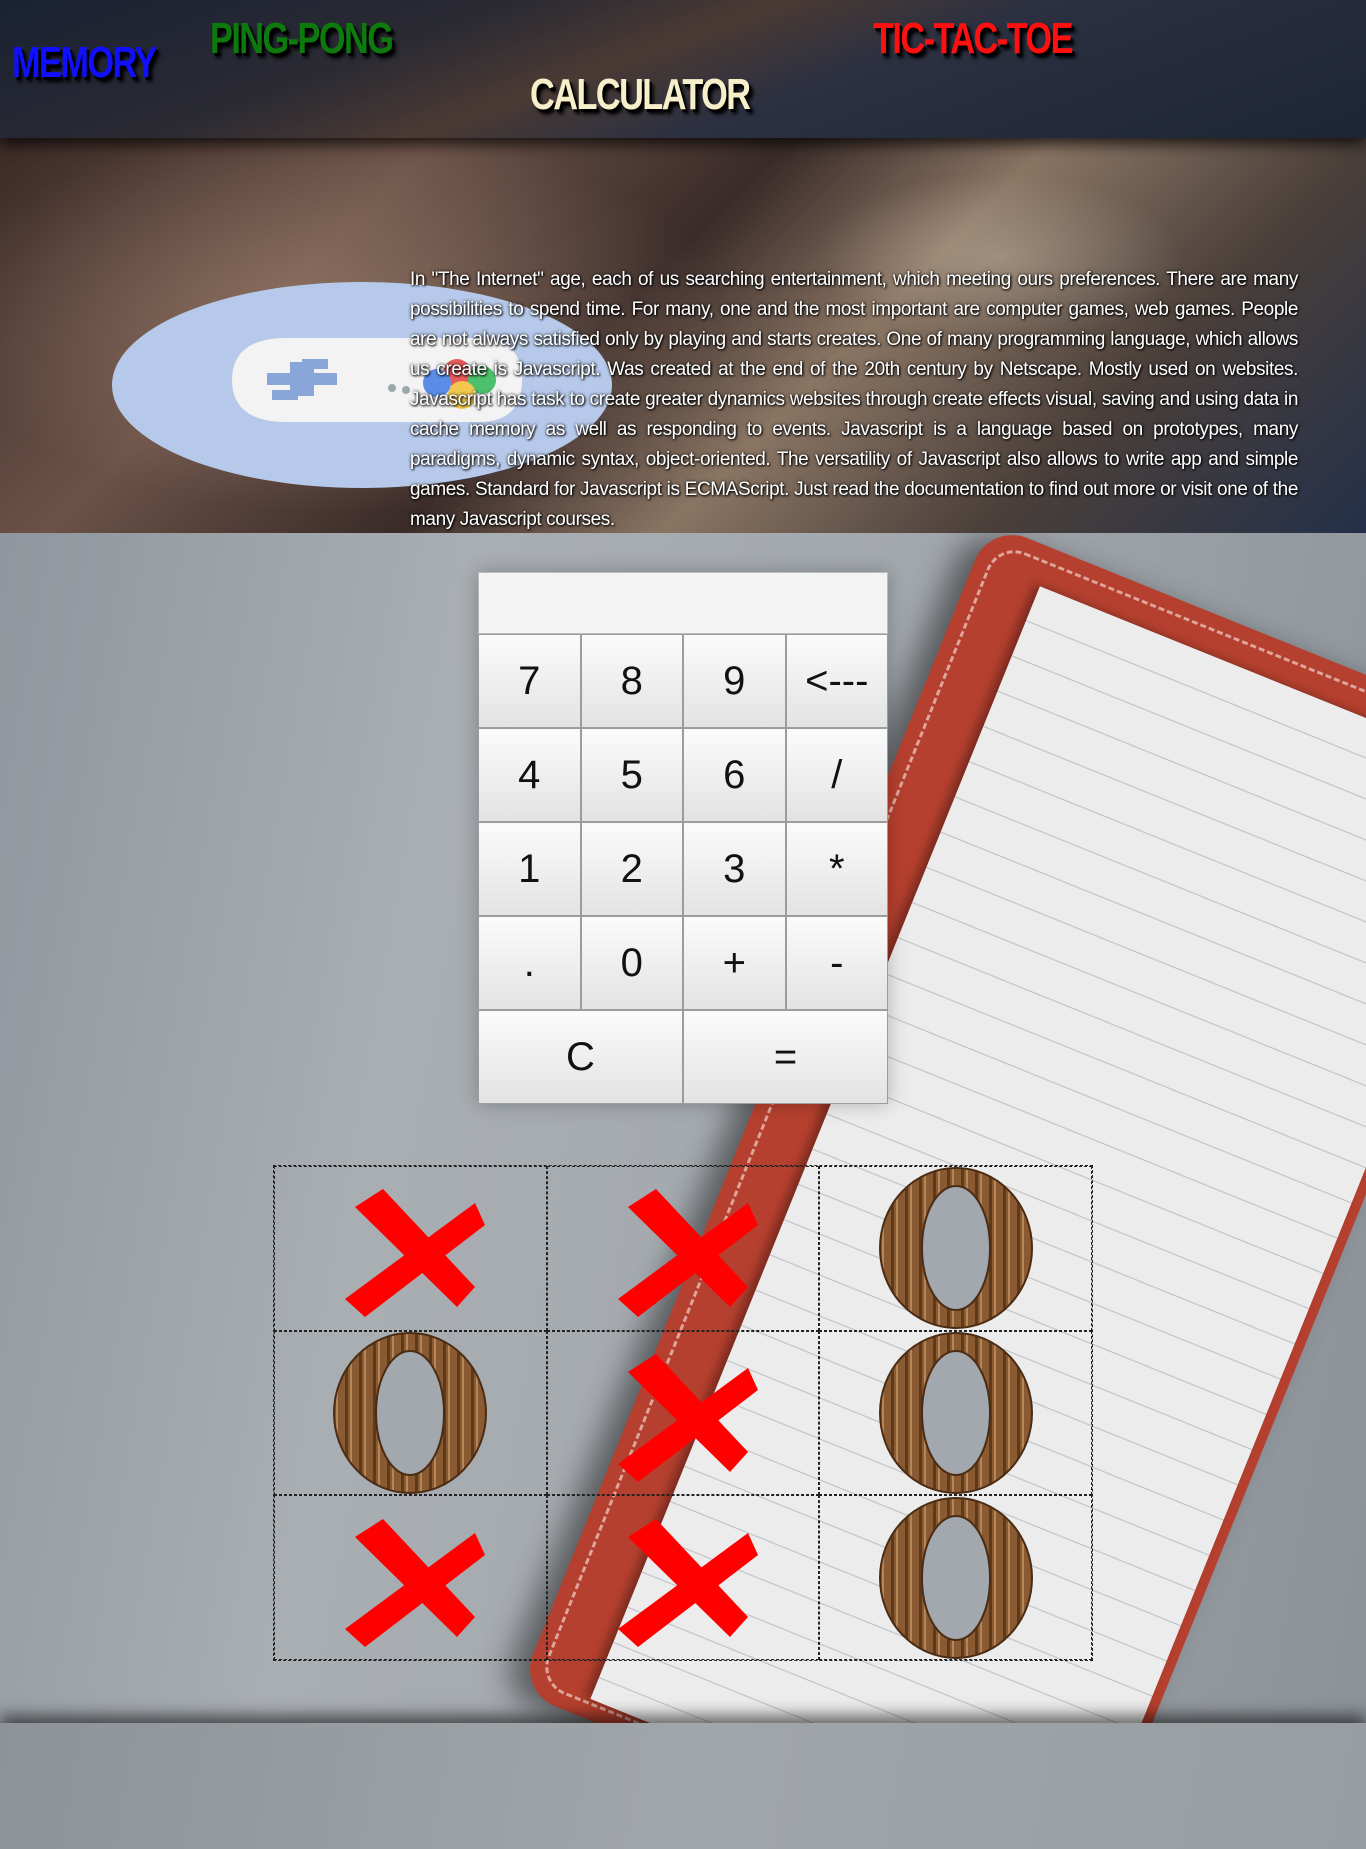  I want to click on calc-button-8: 8, so click(631, 681).